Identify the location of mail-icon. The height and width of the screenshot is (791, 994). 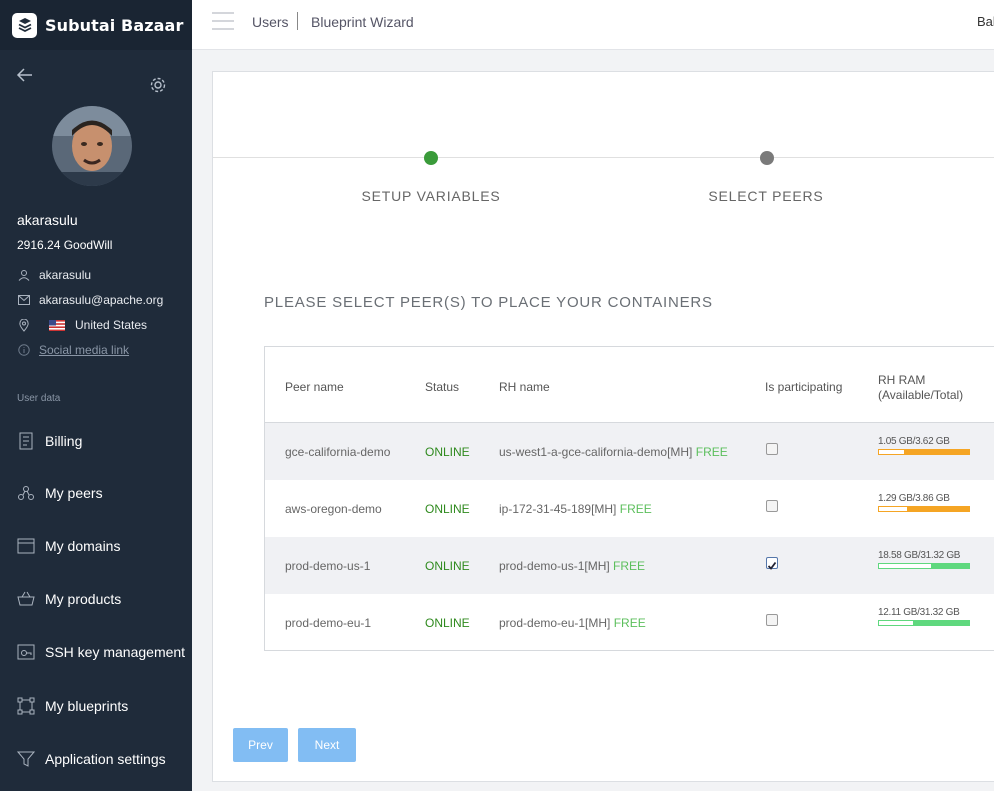
(24, 300).